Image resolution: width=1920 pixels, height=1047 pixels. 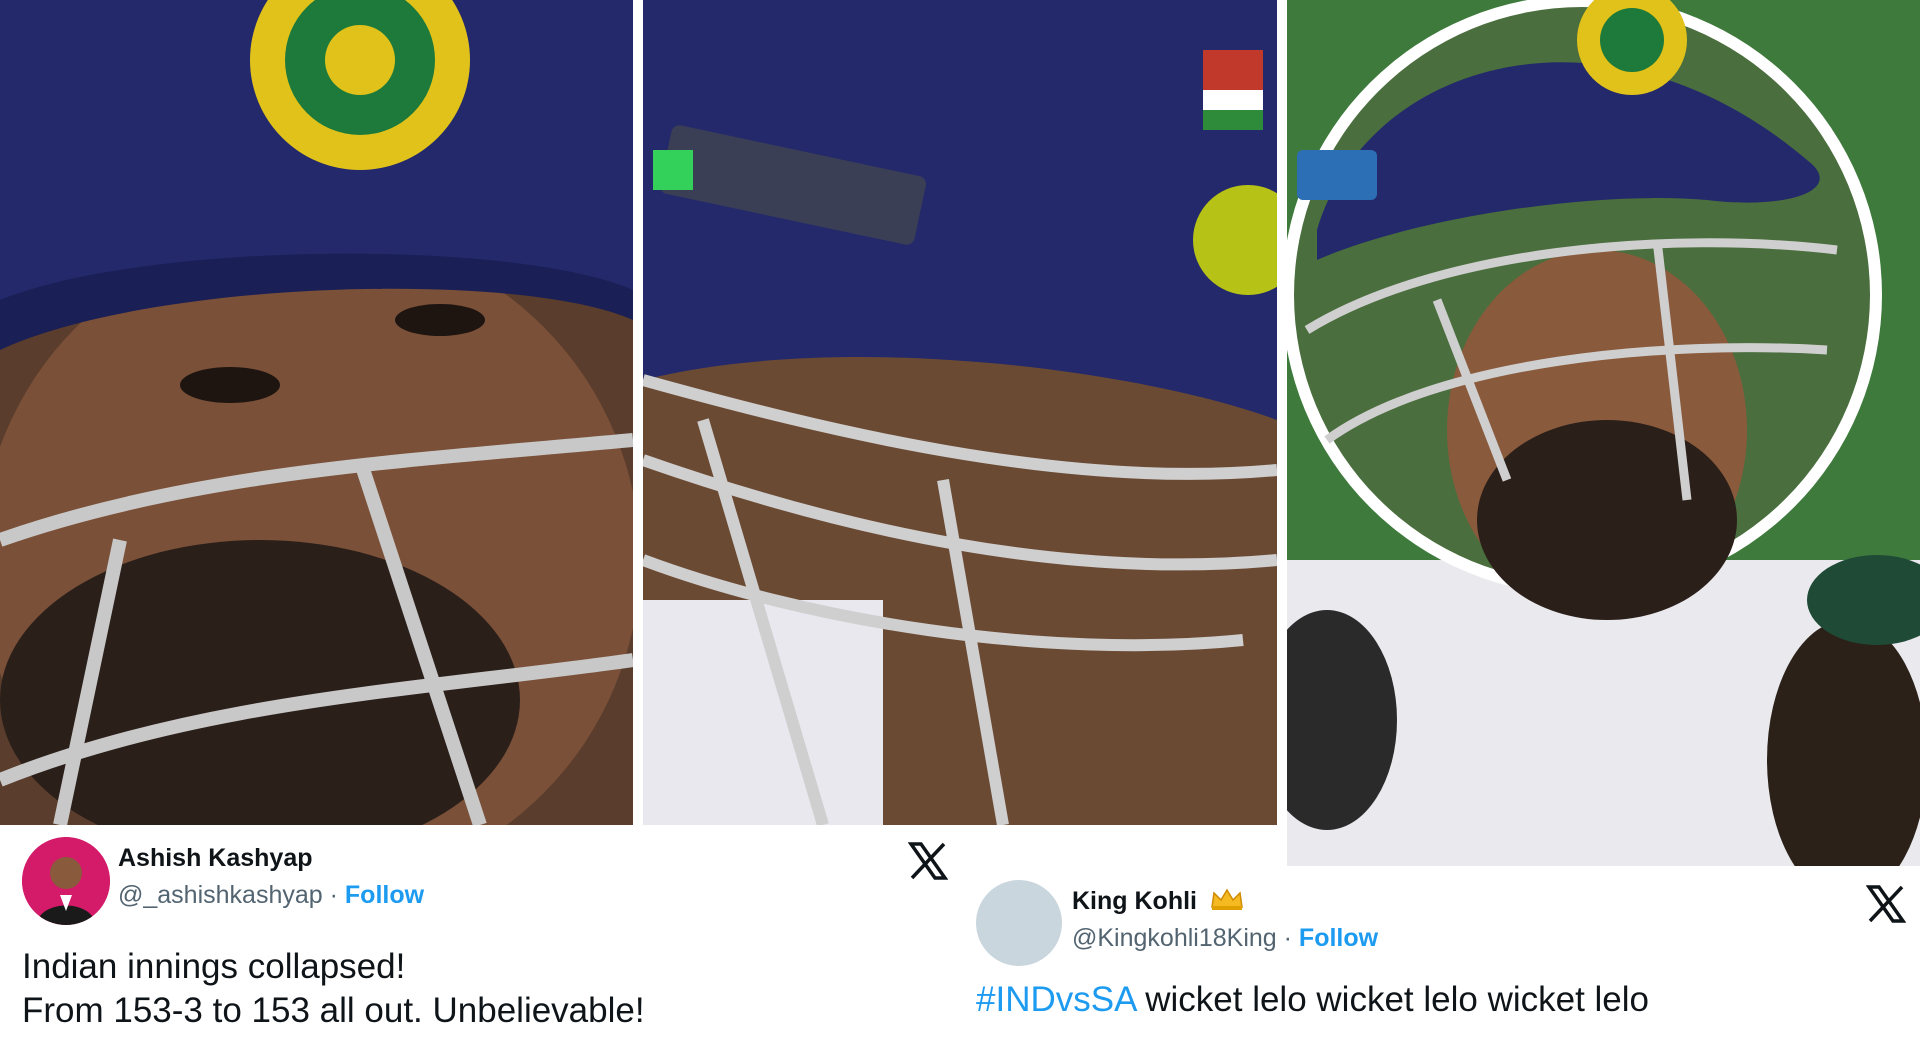 I want to click on hashtag-link: #INDvsSA, so click(x=1056, y=999).